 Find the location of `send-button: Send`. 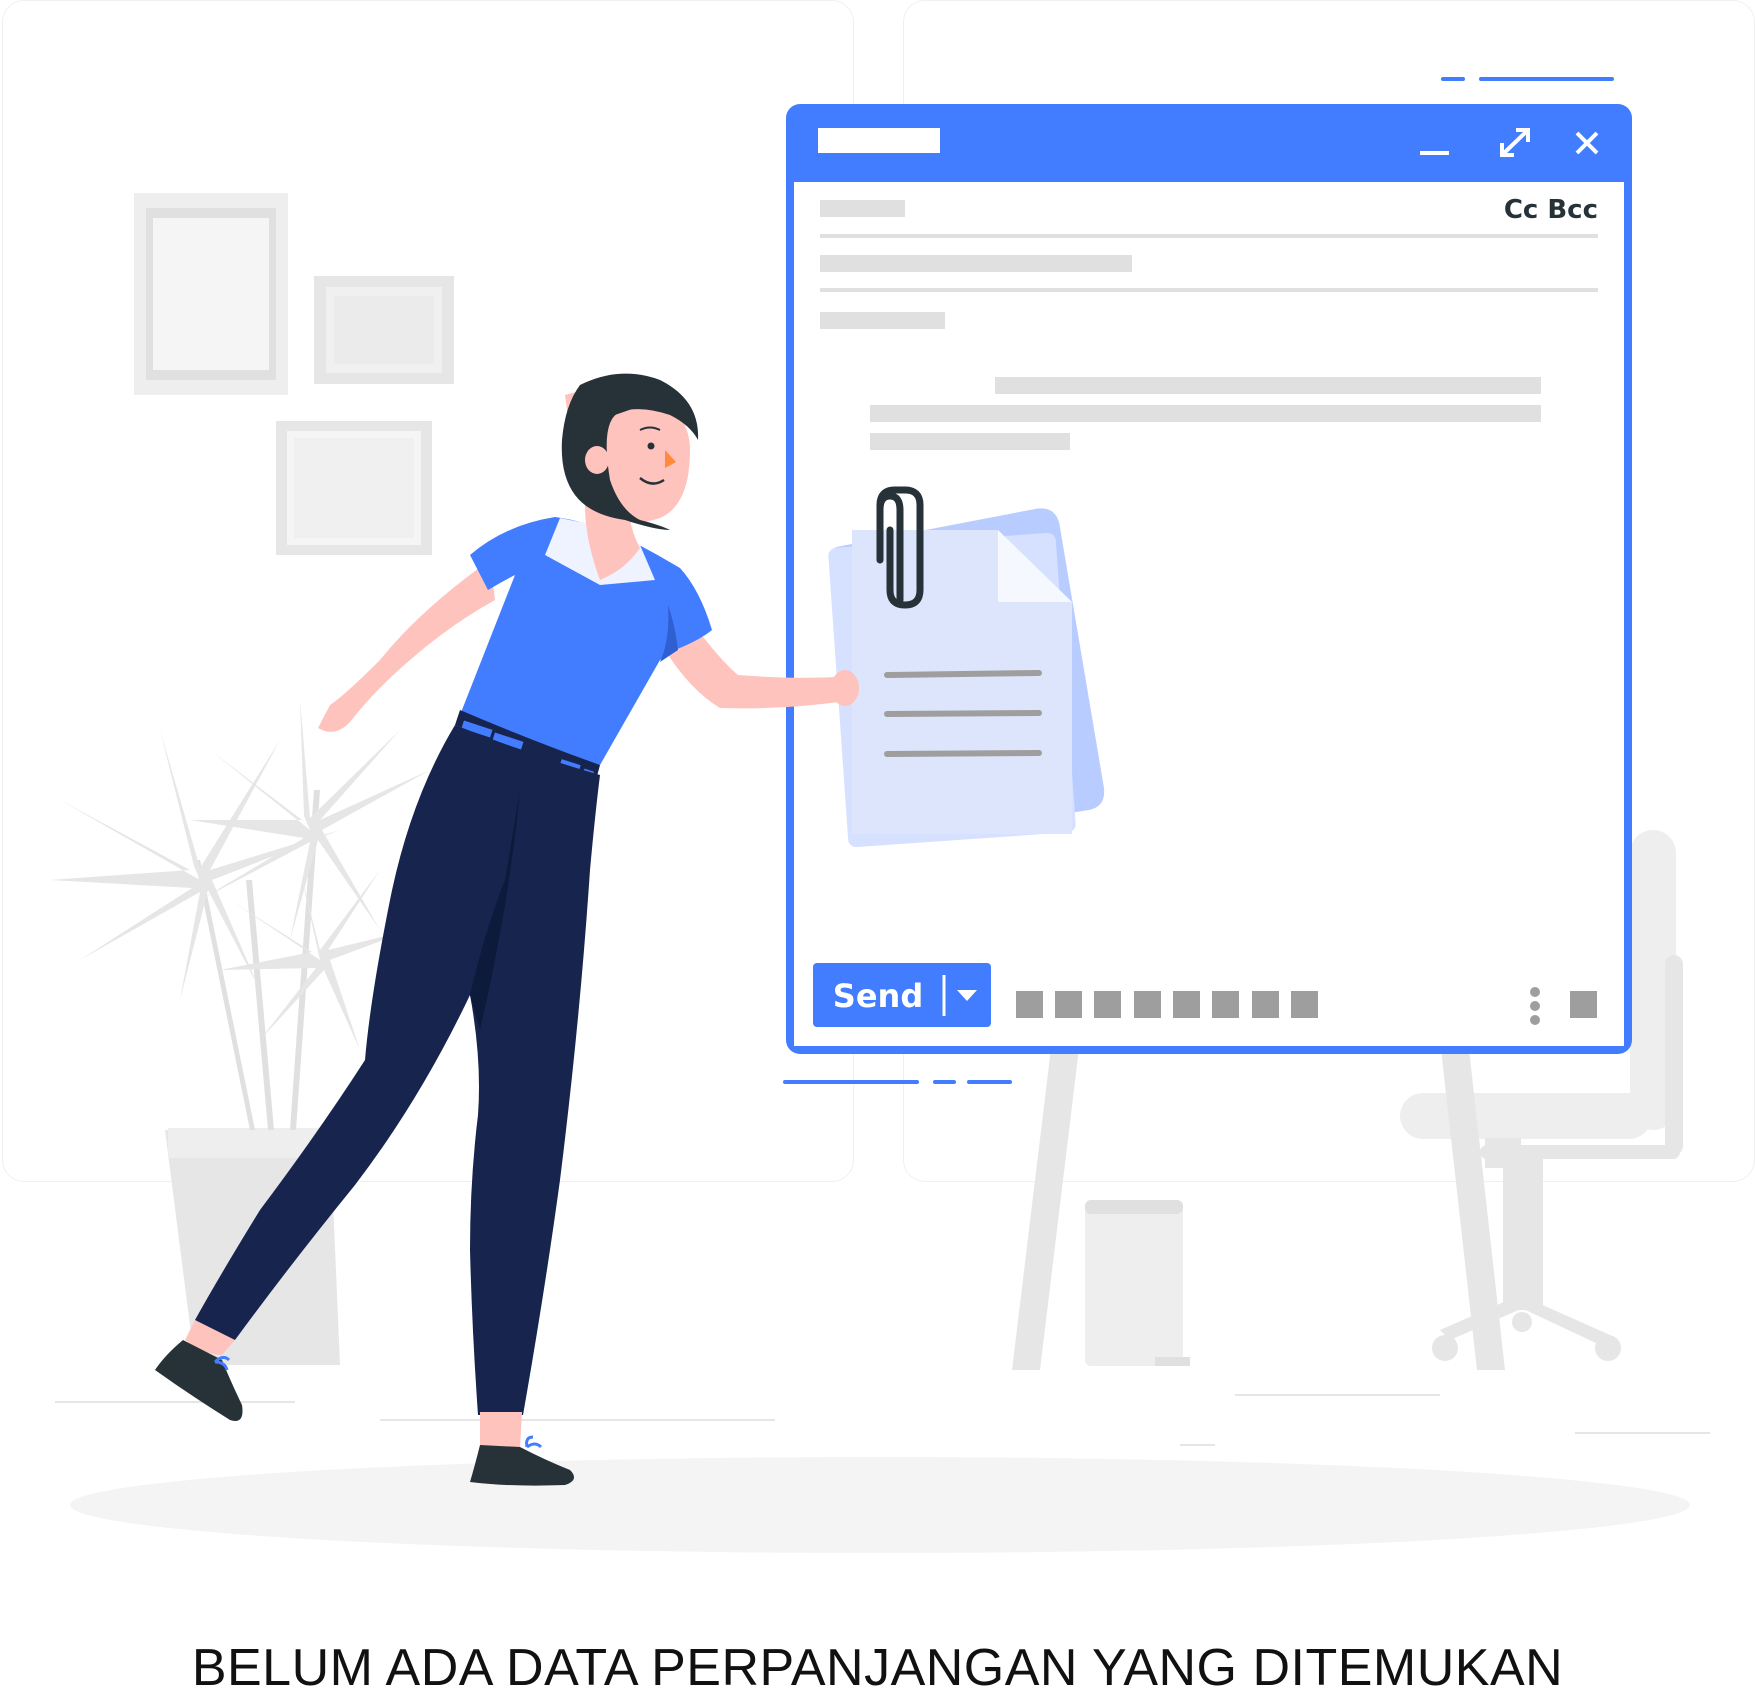

send-button: Send is located at coordinates (902, 995).